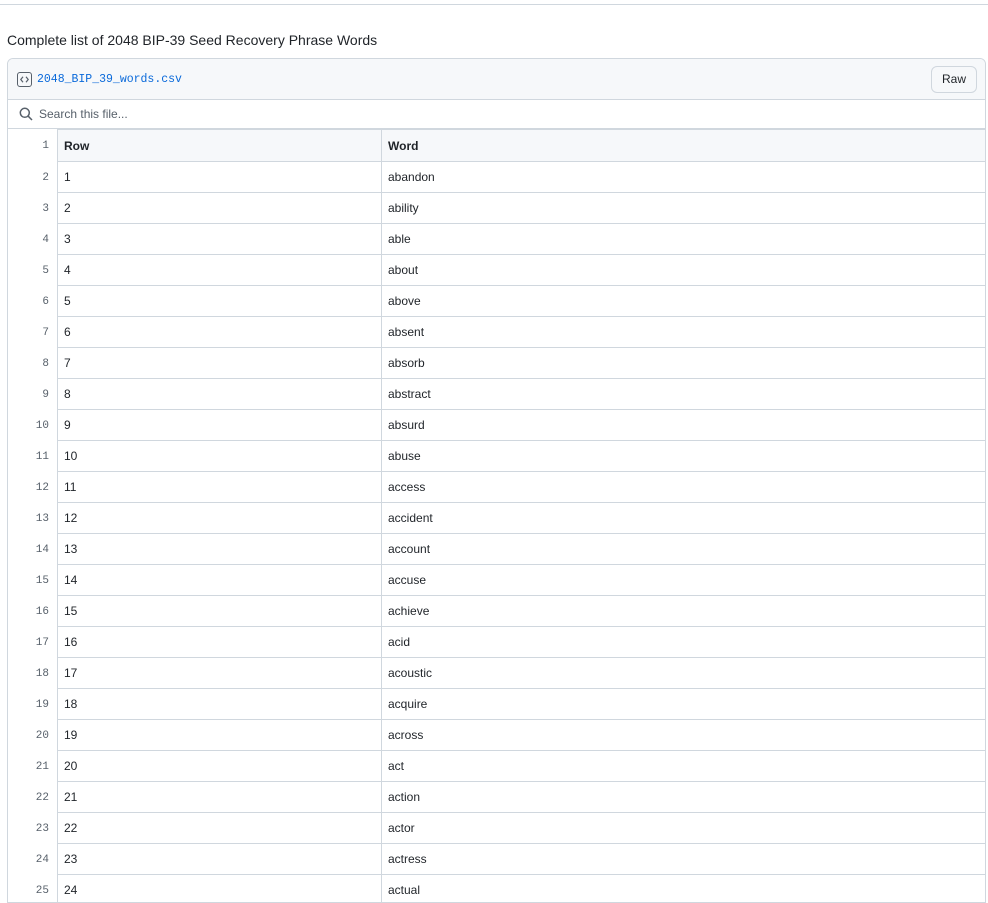  I want to click on table-row: 5 4 about, so click(496, 270).